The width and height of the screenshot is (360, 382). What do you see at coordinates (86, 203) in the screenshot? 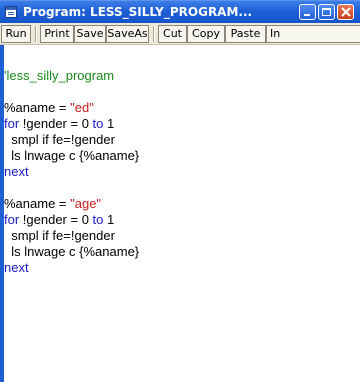
I see `string-literal: "age"` at bounding box center [86, 203].